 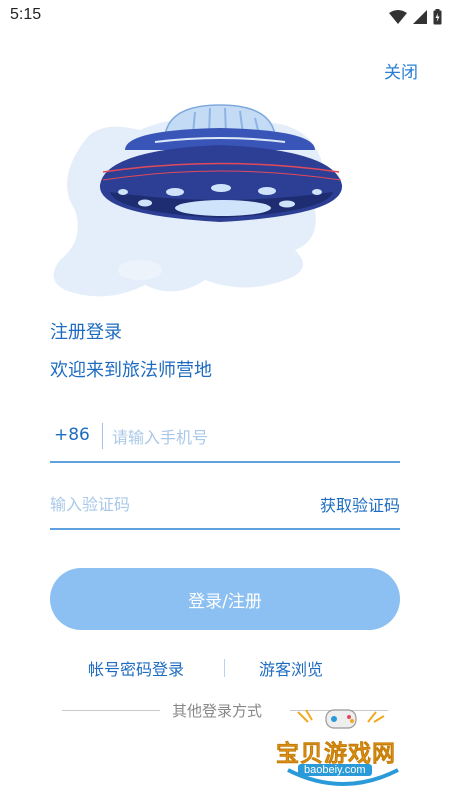 I want to click on status-time: 5:15, so click(x=26, y=14).